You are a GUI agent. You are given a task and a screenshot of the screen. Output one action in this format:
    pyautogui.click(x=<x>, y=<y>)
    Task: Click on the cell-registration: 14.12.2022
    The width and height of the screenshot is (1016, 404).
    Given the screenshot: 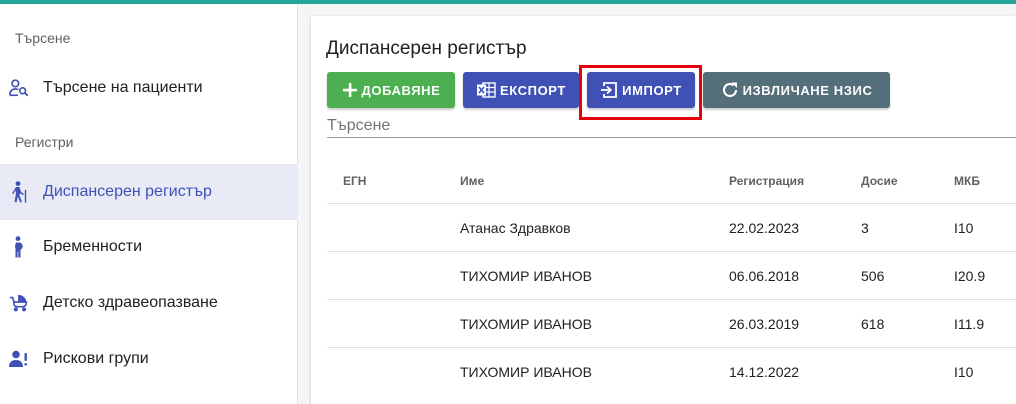 What is the action you would take?
    pyautogui.click(x=764, y=372)
    